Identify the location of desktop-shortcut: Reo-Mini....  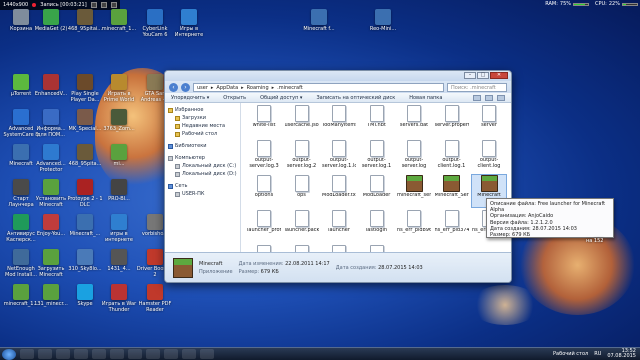
(383, 25).